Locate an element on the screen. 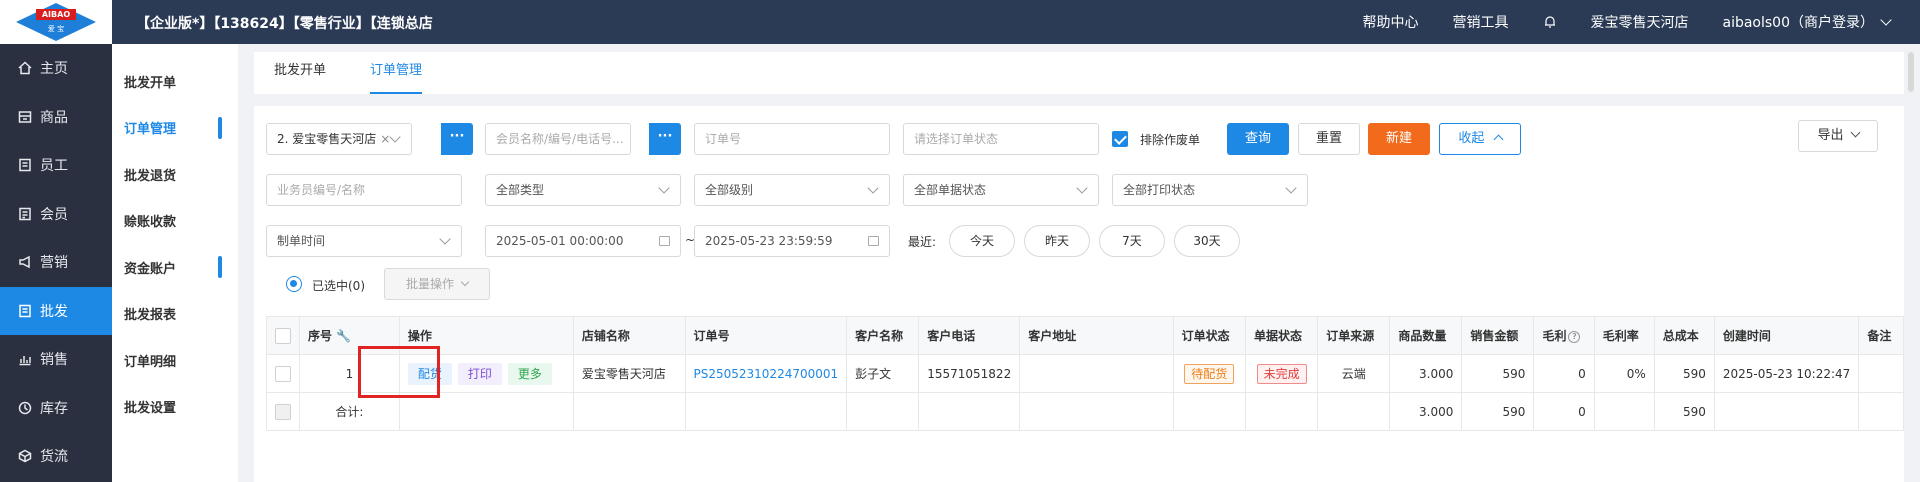  help-center-link: 帮助中心 is located at coordinates (1391, 22).